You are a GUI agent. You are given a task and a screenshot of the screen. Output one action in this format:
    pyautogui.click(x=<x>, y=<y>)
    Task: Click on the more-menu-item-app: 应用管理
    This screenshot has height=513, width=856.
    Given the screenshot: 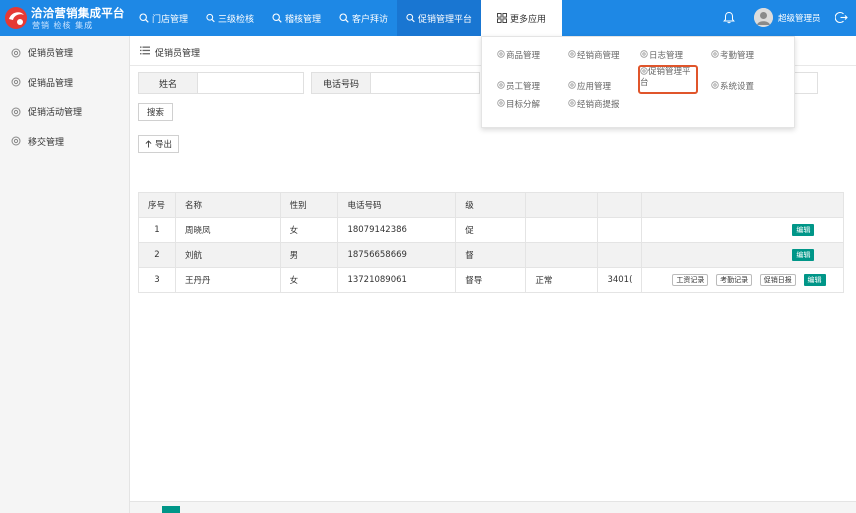 What is the action you would take?
    pyautogui.click(x=589, y=86)
    